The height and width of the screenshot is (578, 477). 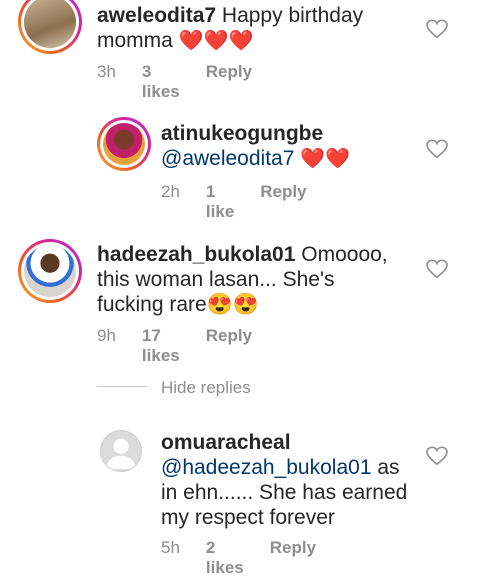 What do you see at coordinates (106, 335) in the screenshot?
I see `timestamp: 9h` at bounding box center [106, 335].